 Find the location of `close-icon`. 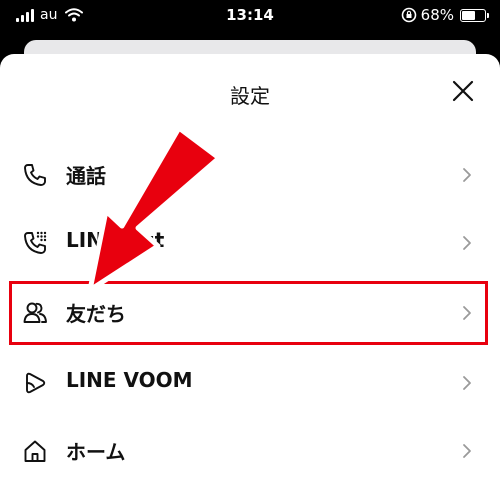

close-icon is located at coordinates (463, 91).